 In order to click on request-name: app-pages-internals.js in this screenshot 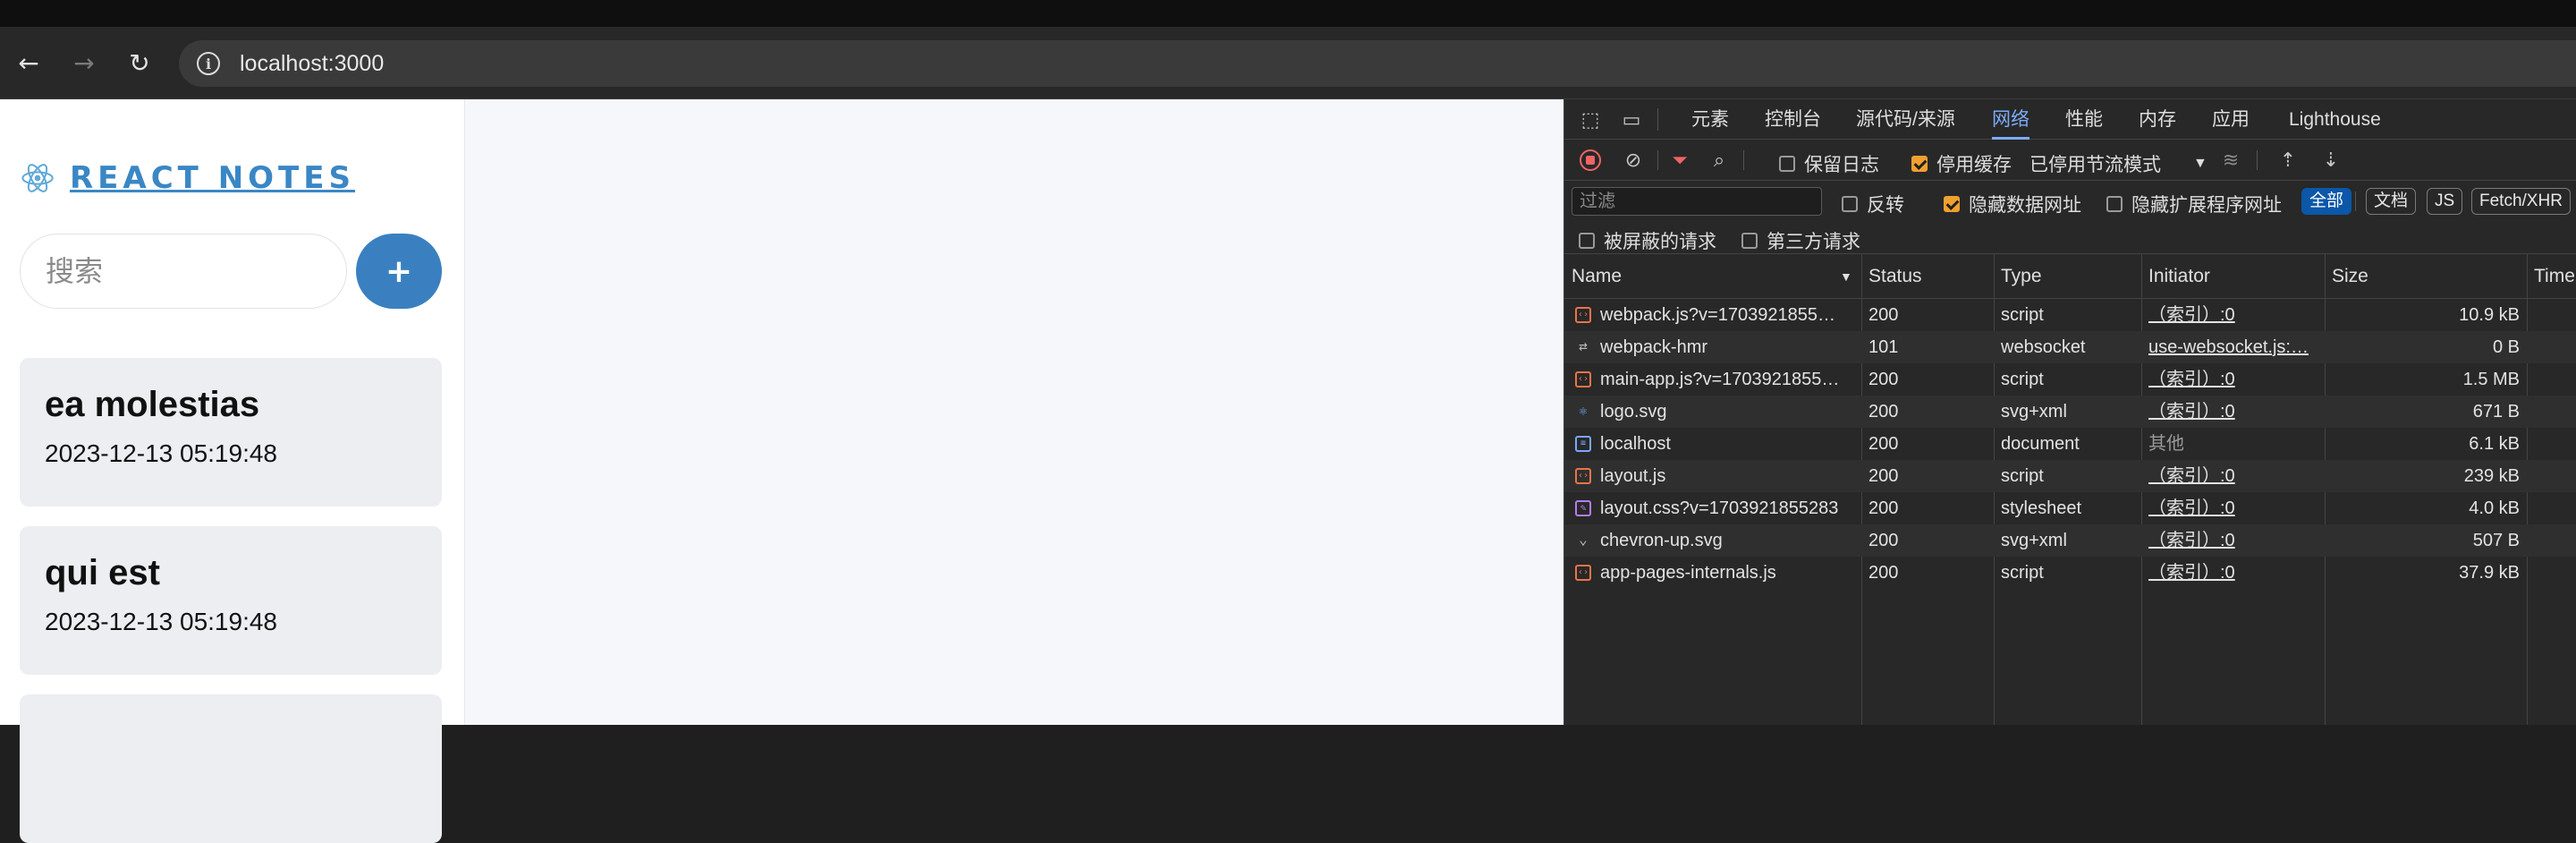, I will do `click(1726, 573)`.